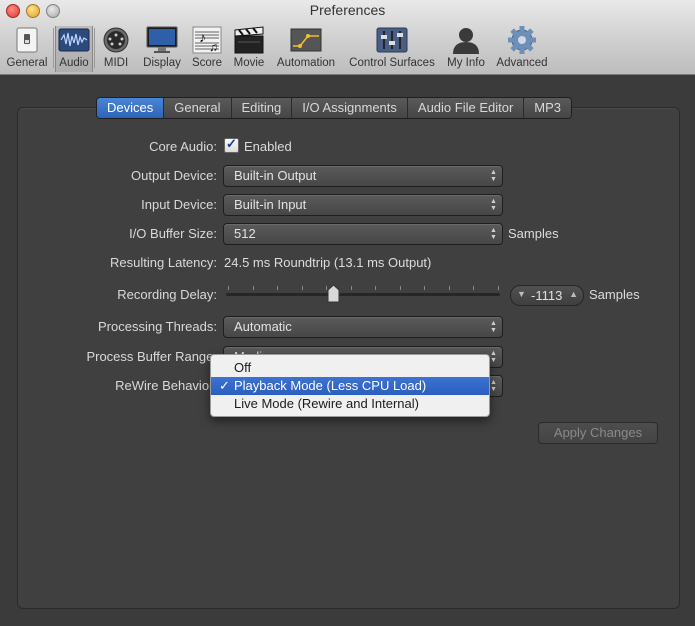  Describe the element at coordinates (166, 385) in the screenshot. I see `rewire-behavior-label: ReWire Behavior:` at that location.